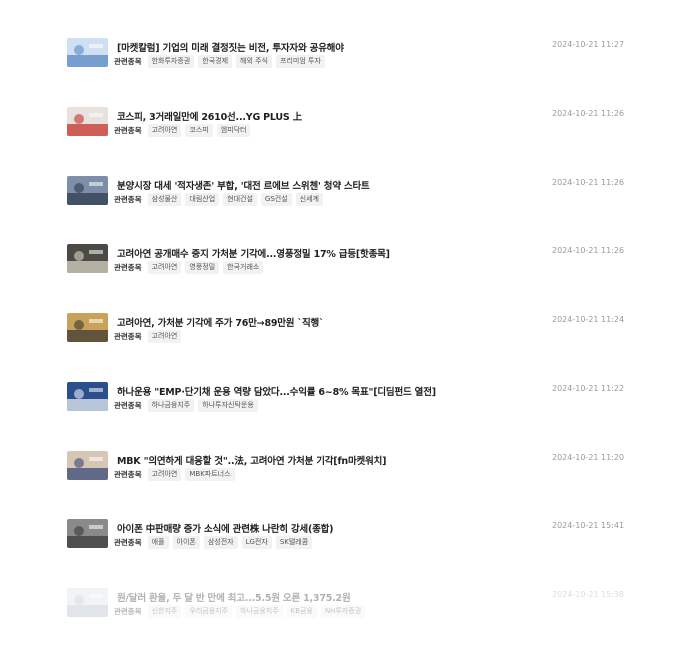  I want to click on related-stocks: 관련종목 삼성물산 대림산업 현대건설 GS건설 신세계, so click(218, 199).